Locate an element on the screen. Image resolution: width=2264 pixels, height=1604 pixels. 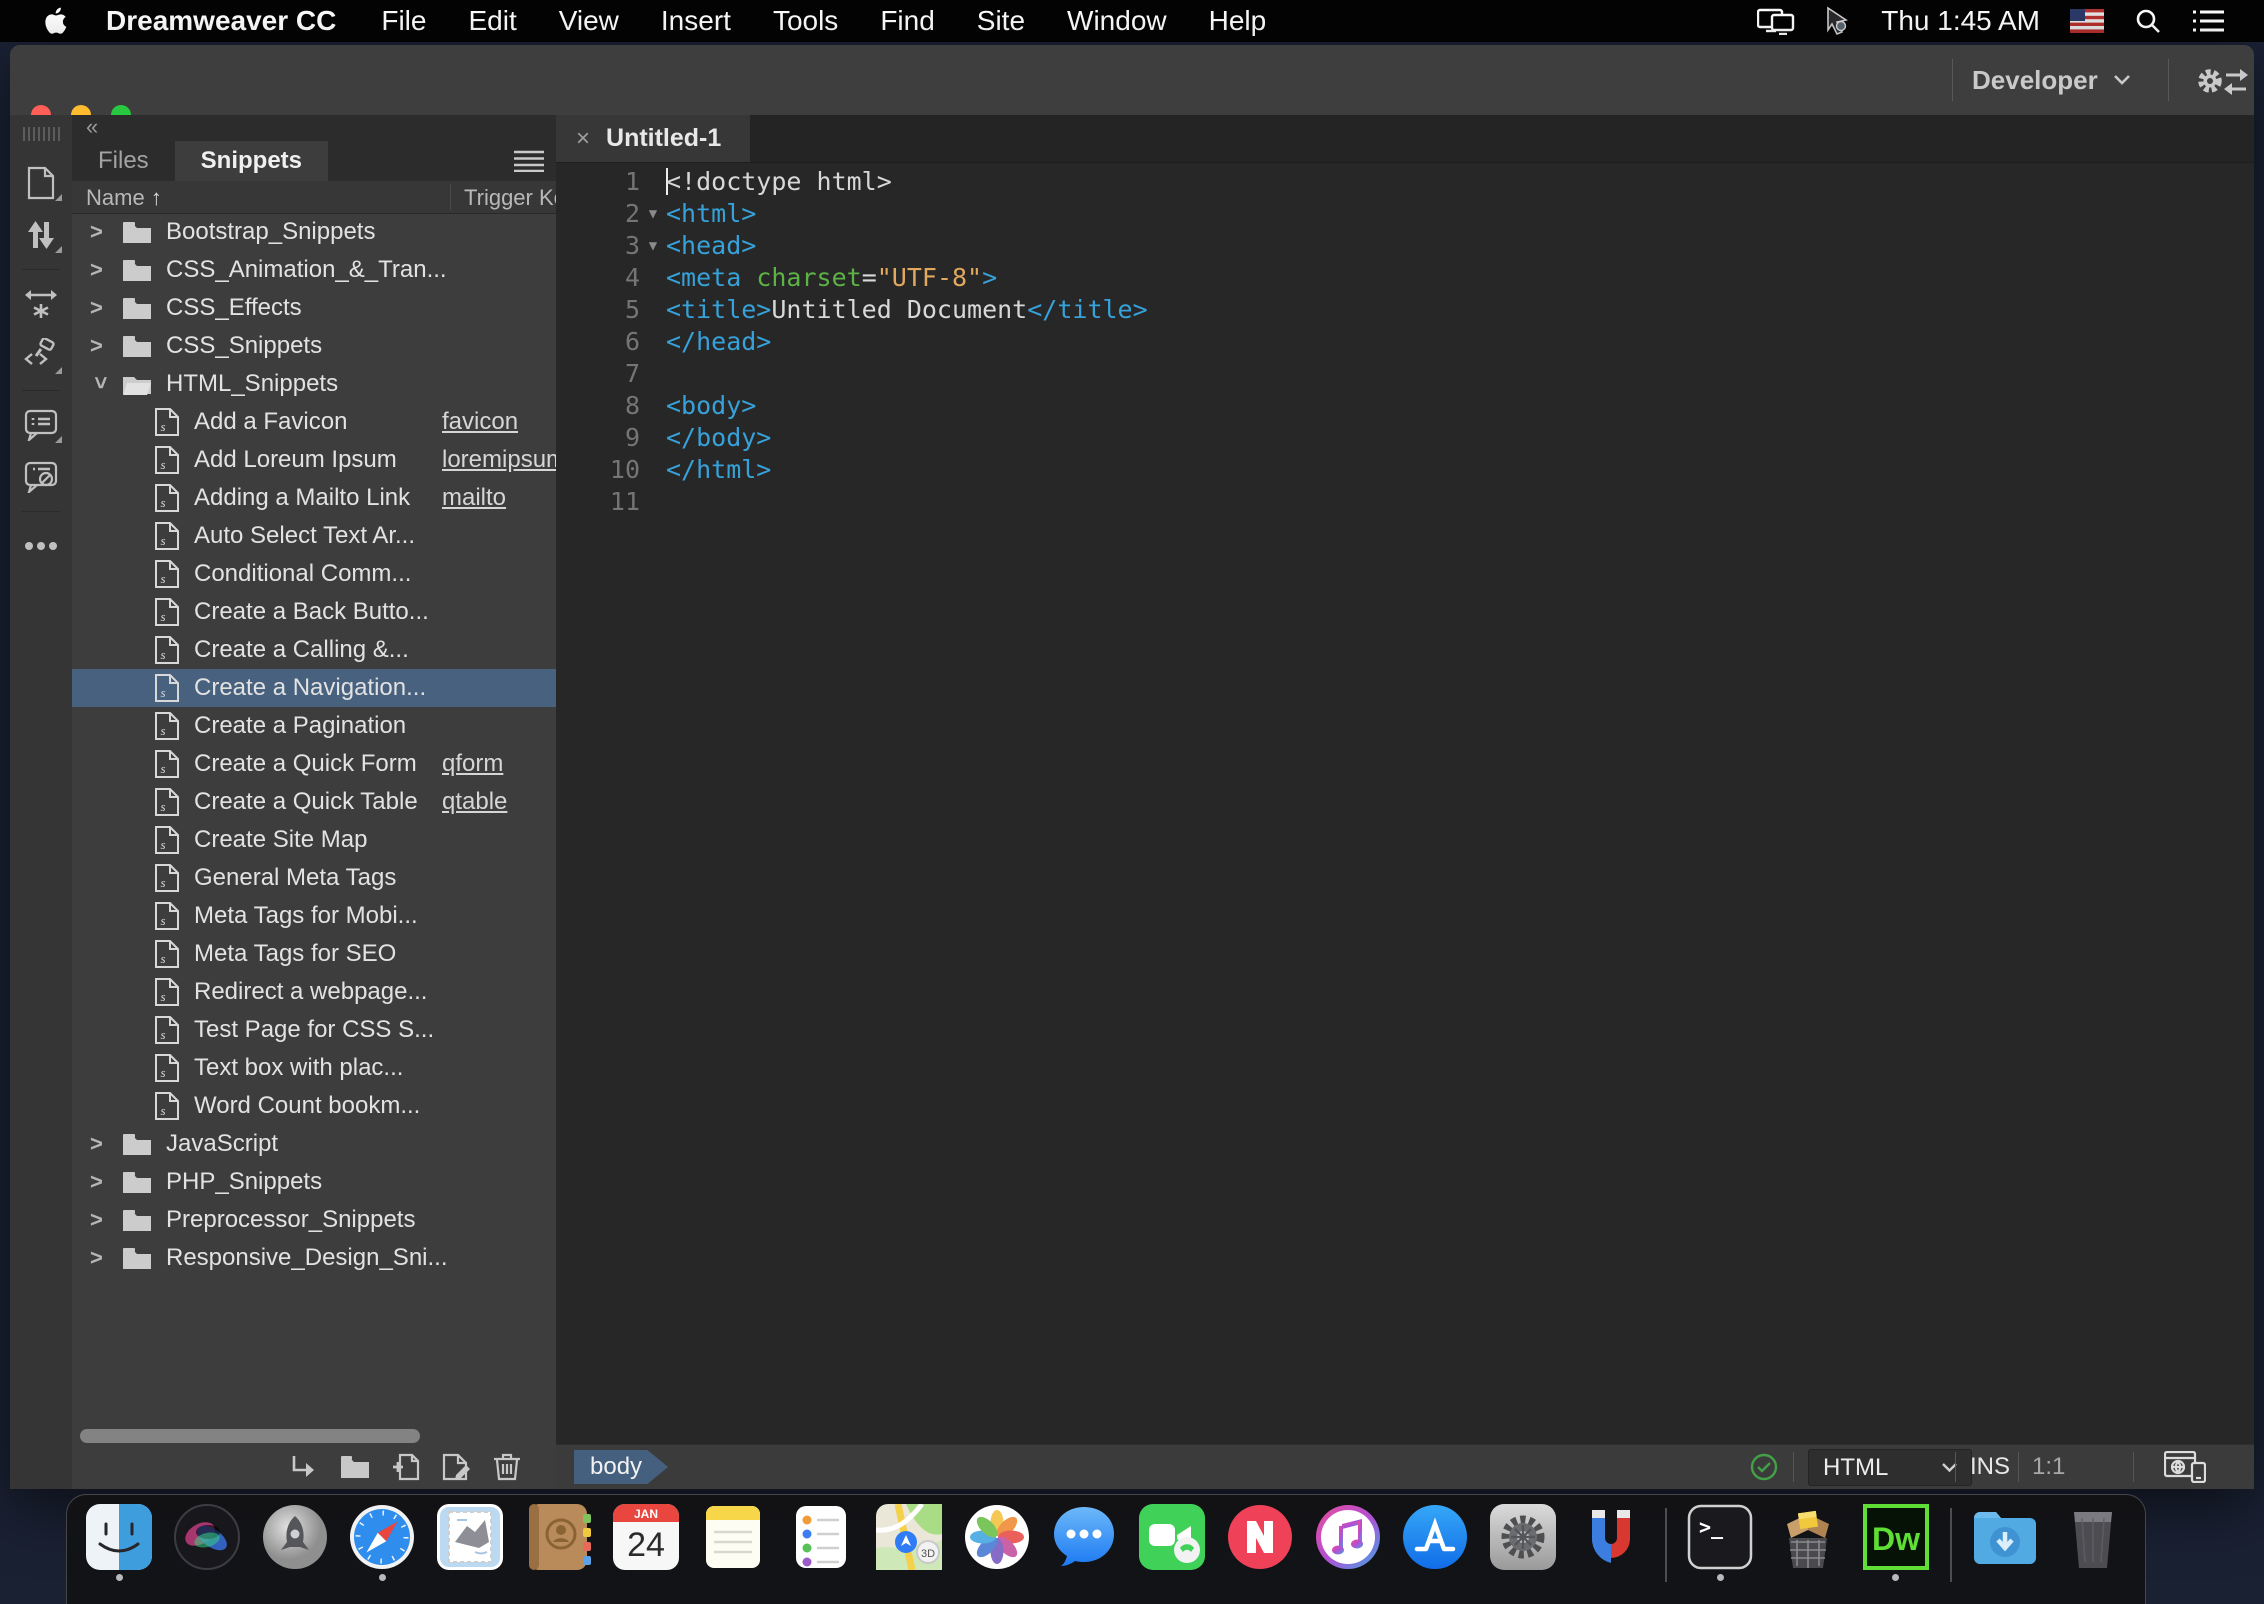
snippet-row: s Meta Tags for SEO is located at coordinates (314, 954).